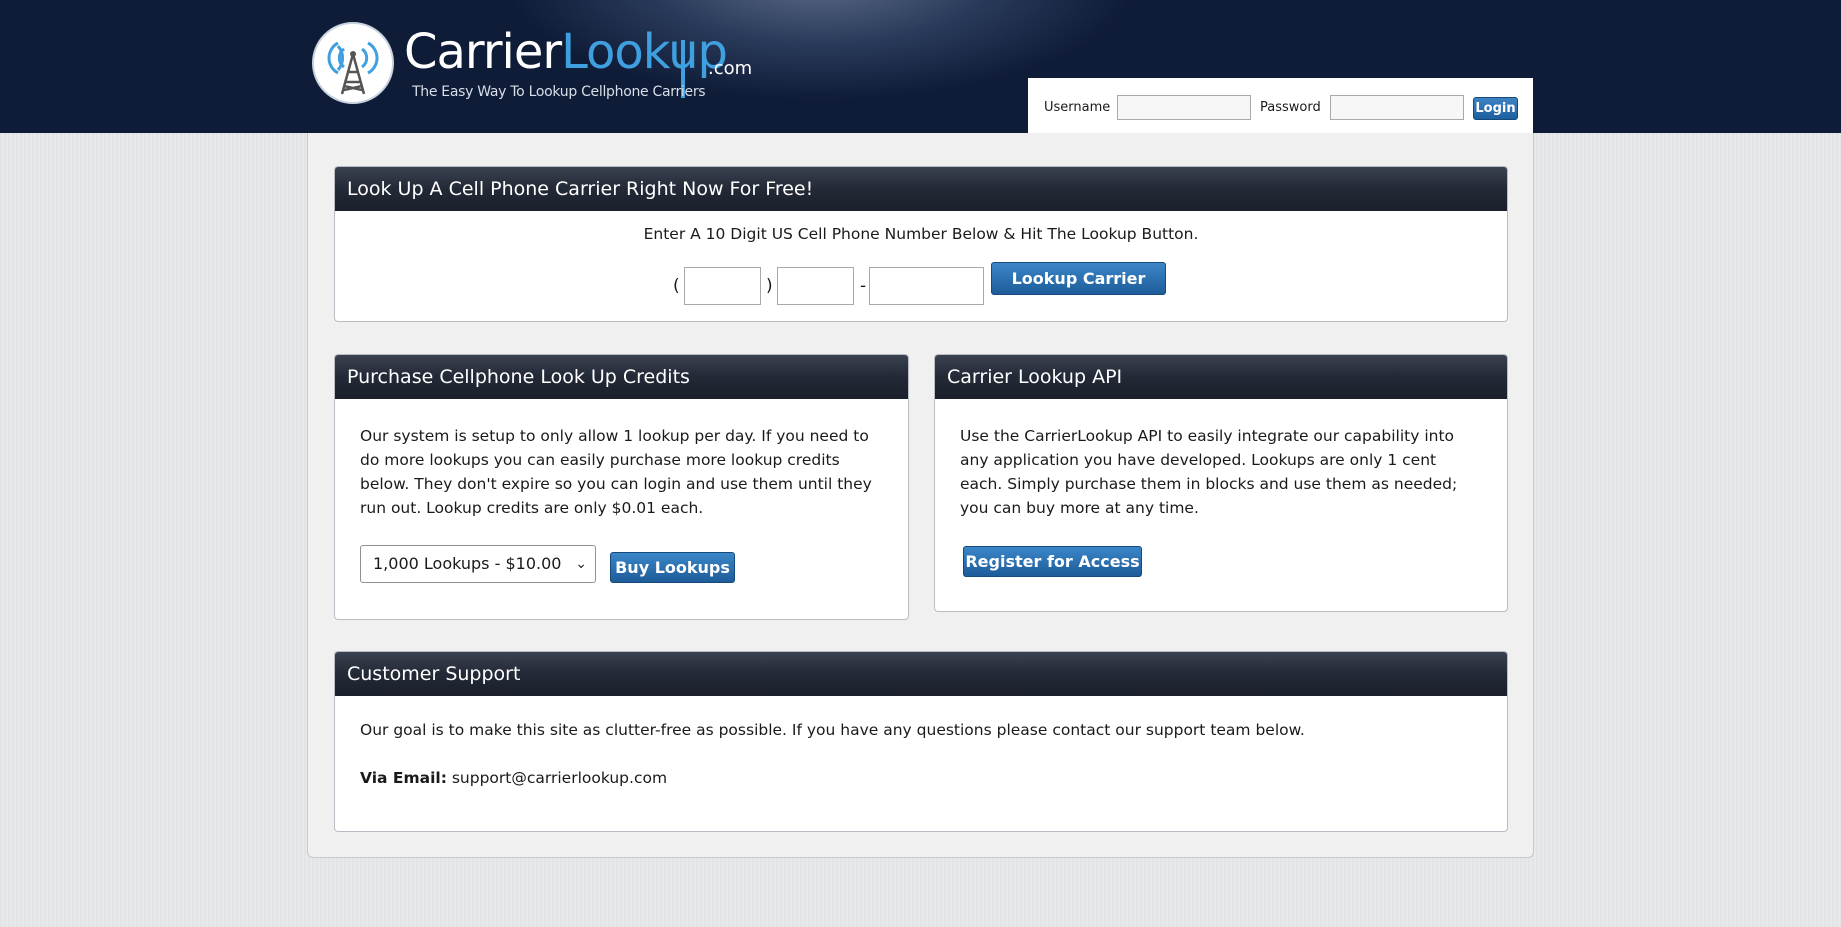 The width and height of the screenshot is (1841, 927). What do you see at coordinates (1495, 108) in the screenshot?
I see `login-button: Login` at bounding box center [1495, 108].